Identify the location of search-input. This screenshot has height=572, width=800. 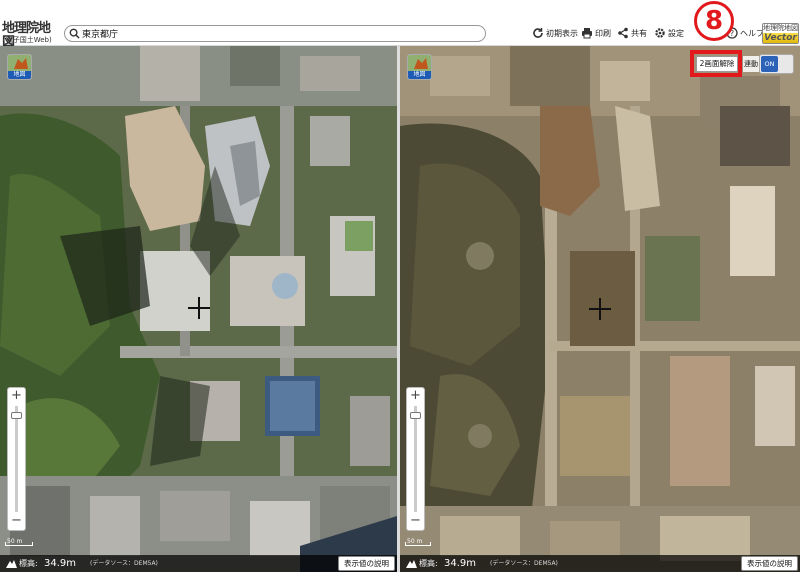
(279, 33).